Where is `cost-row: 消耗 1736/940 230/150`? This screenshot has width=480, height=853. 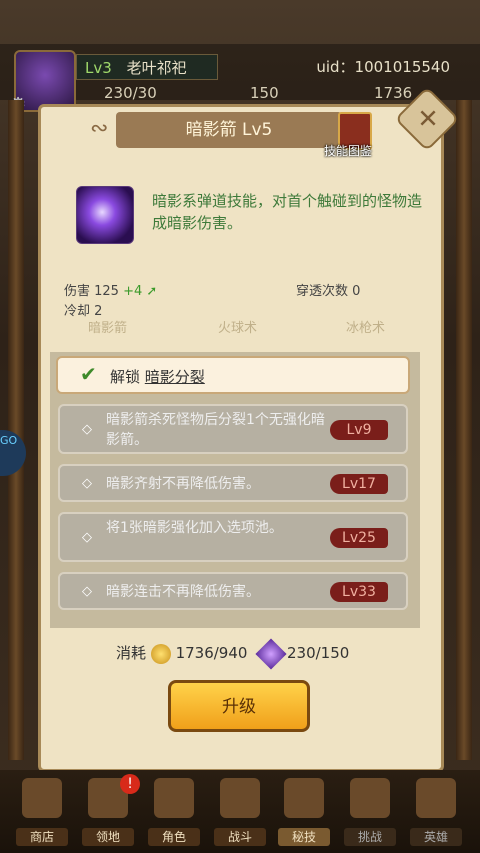
cost-row: 消耗 1736/940 230/150 is located at coordinates (233, 653).